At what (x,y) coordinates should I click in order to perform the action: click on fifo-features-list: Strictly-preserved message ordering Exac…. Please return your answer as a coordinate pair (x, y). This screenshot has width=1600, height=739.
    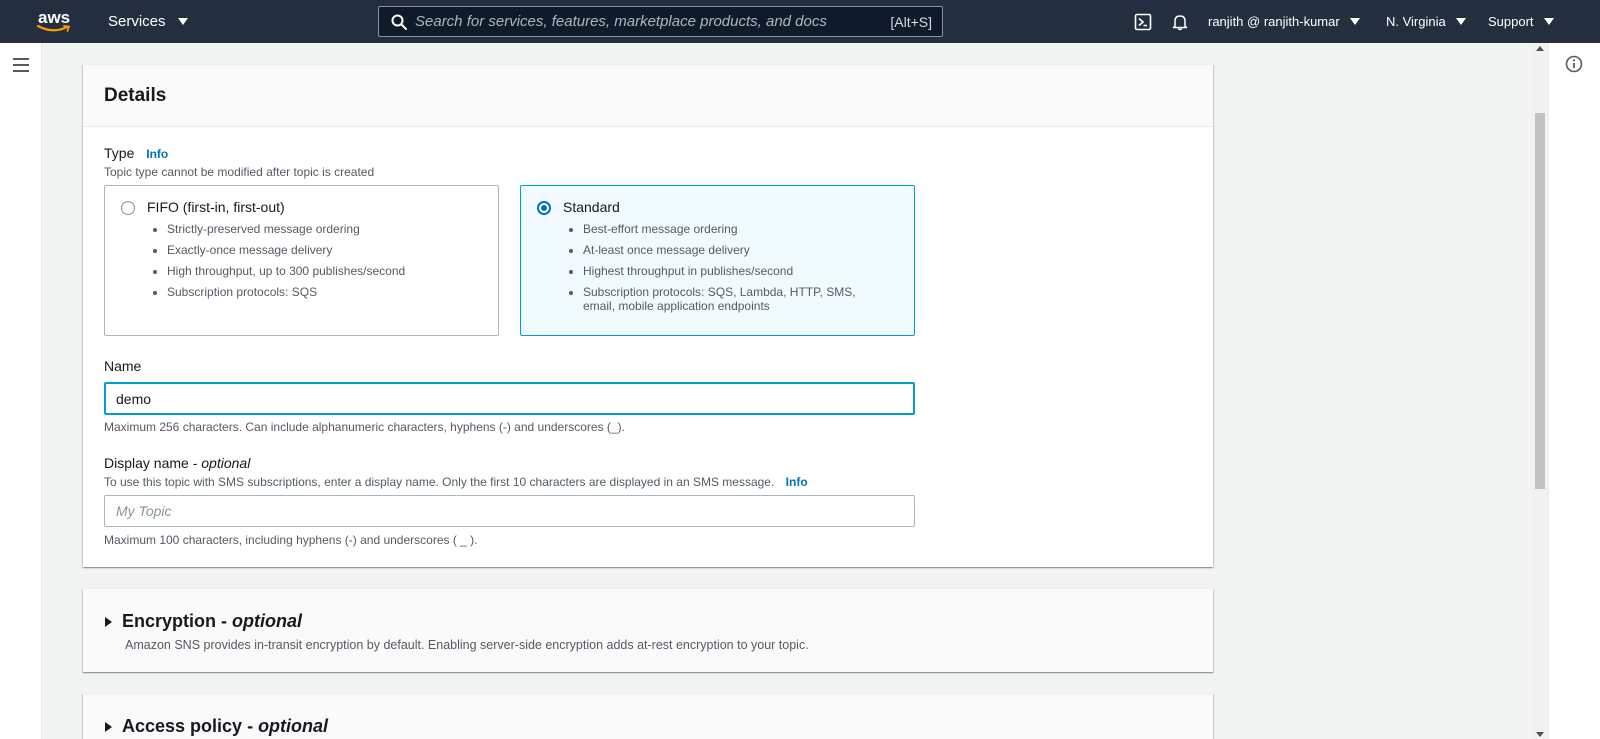
    Looking at the image, I should click on (317, 264).